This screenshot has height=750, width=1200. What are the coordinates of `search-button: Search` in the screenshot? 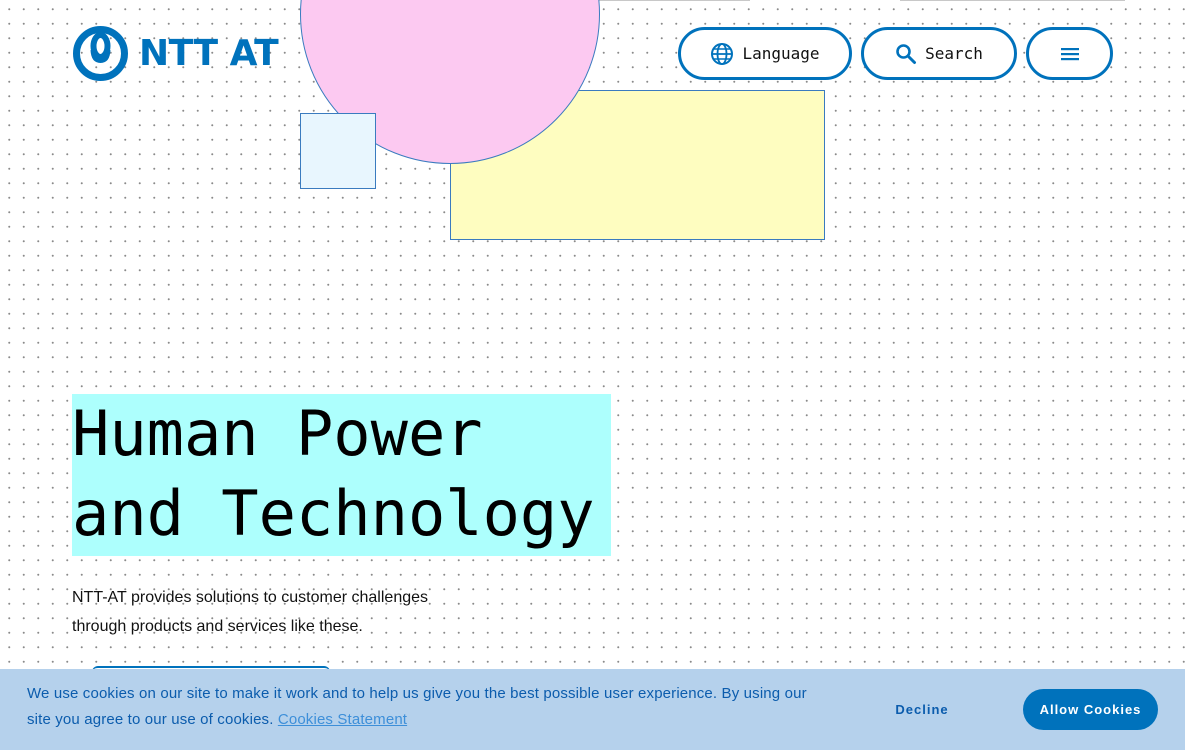 It's located at (939, 53).